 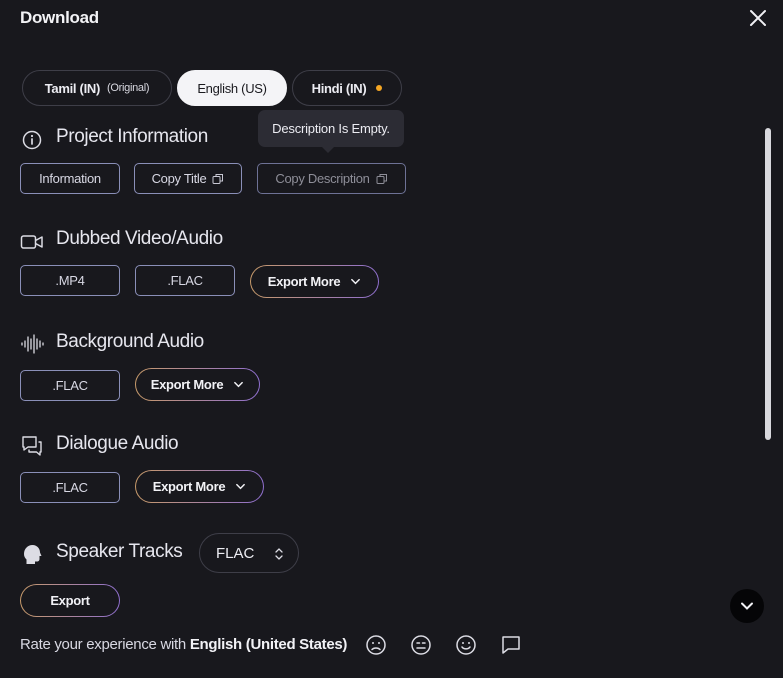 I want to click on section-title-dubbed: Dubbed Video/Audio, so click(x=139, y=238).